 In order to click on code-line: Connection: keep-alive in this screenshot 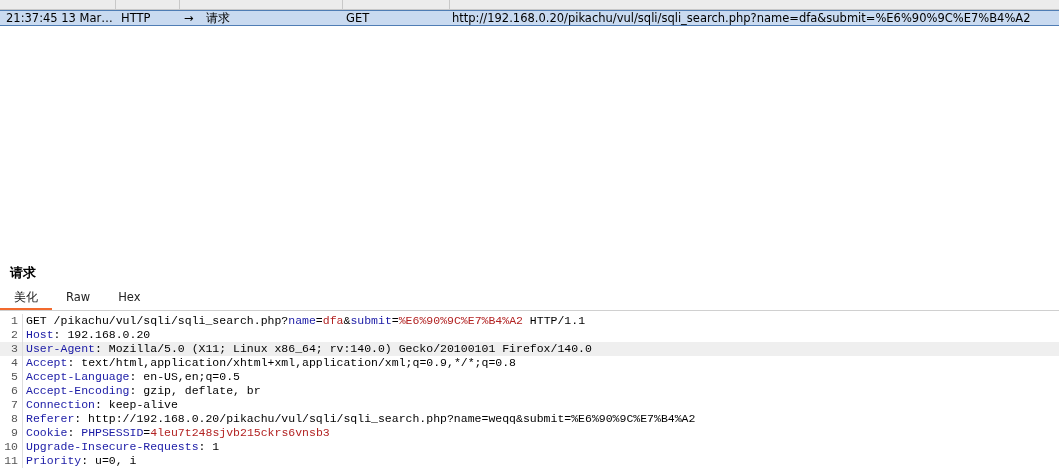, I will do `click(102, 405)`.